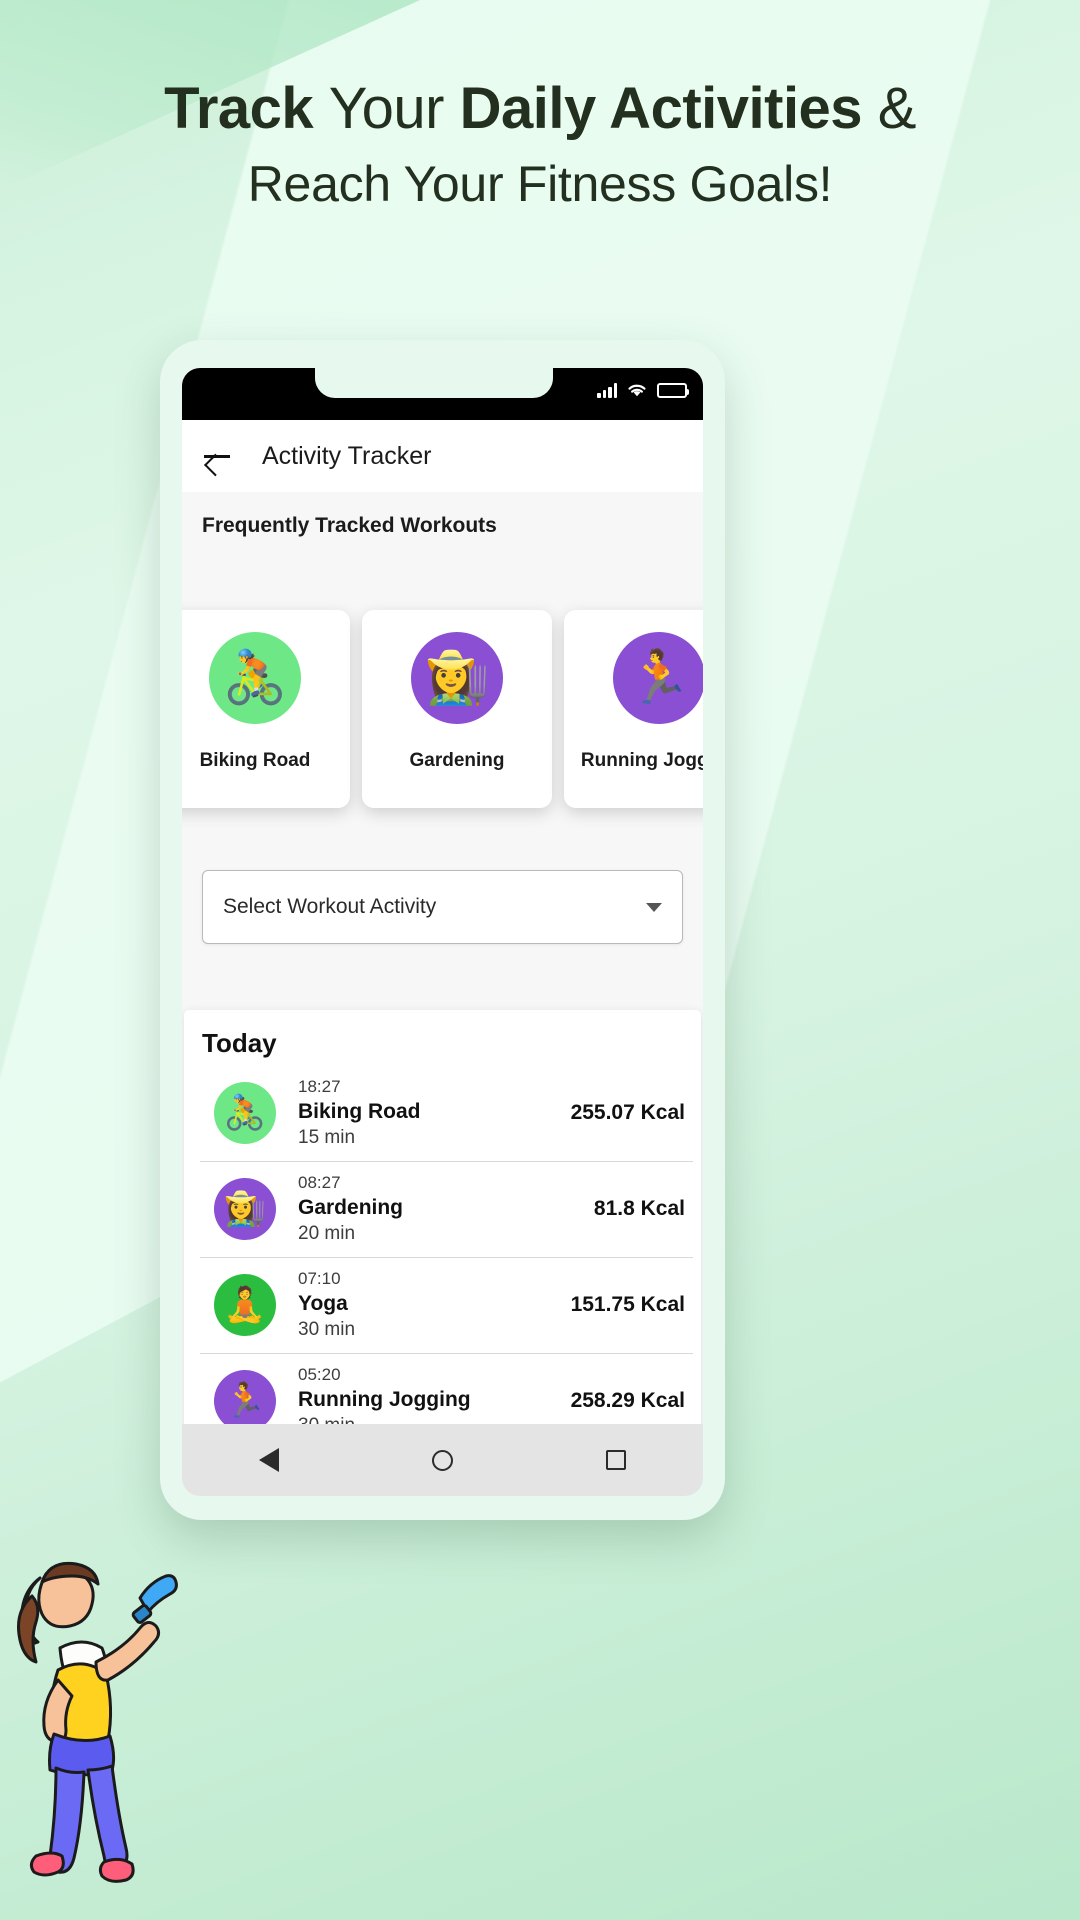  I want to click on activity-duration: 30 min, so click(327, 1329).